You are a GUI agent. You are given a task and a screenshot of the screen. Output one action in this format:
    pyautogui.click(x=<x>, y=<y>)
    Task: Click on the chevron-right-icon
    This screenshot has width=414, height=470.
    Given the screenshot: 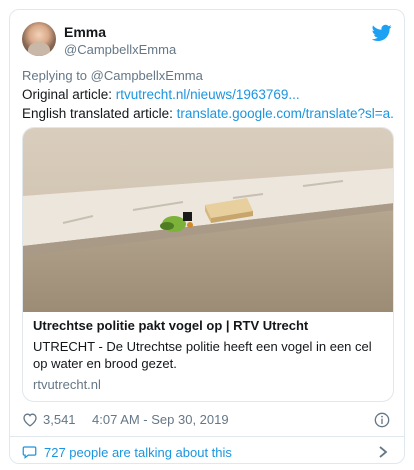 What is the action you would take?
    pyautogui.click(x=383, y=452)
    